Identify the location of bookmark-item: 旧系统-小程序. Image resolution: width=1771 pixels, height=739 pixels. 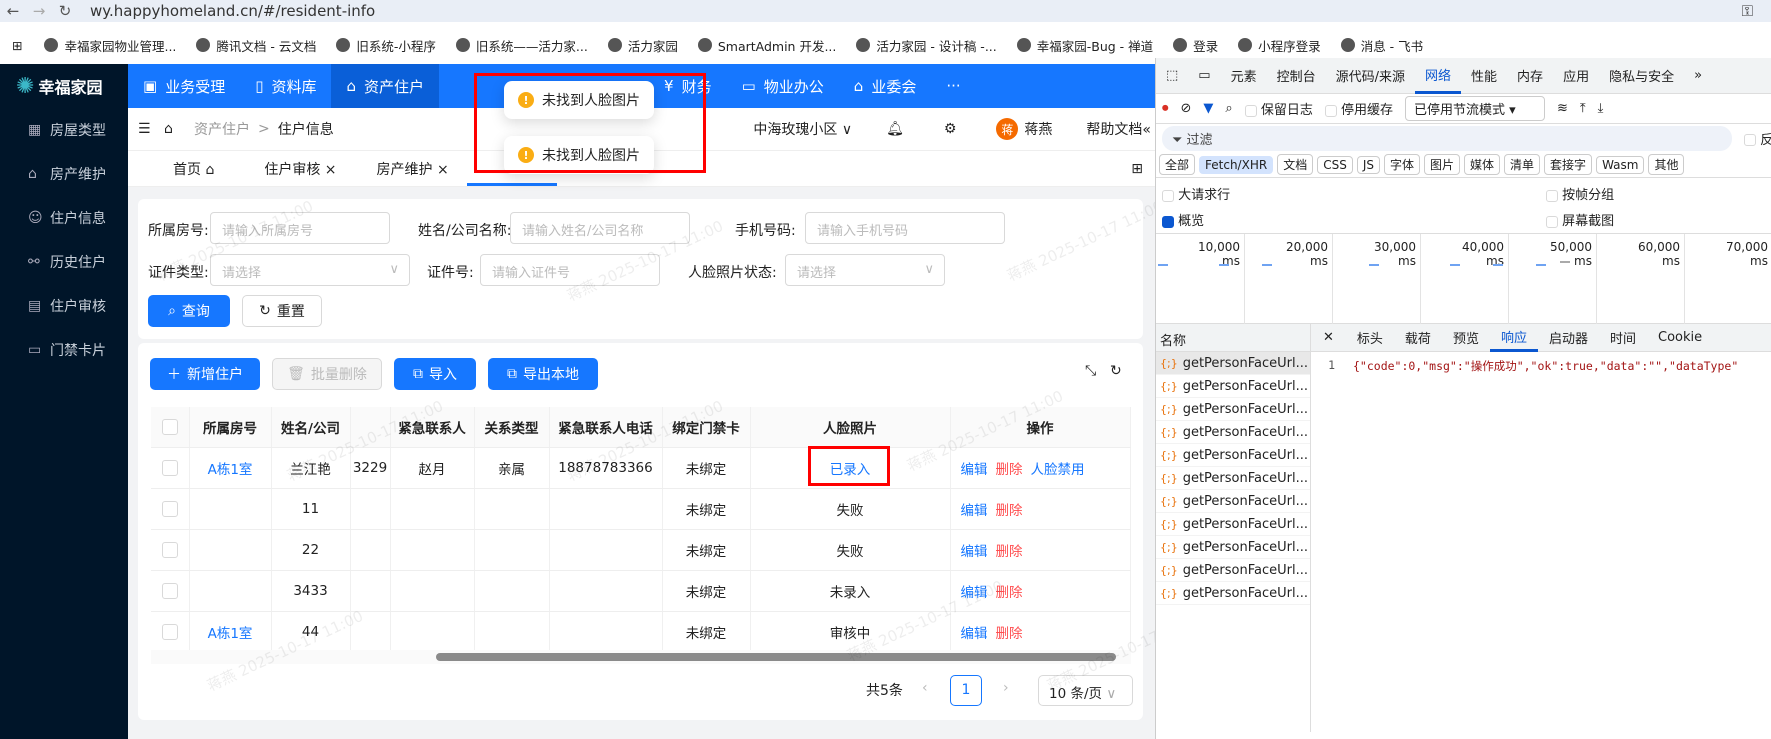
(386, 45).